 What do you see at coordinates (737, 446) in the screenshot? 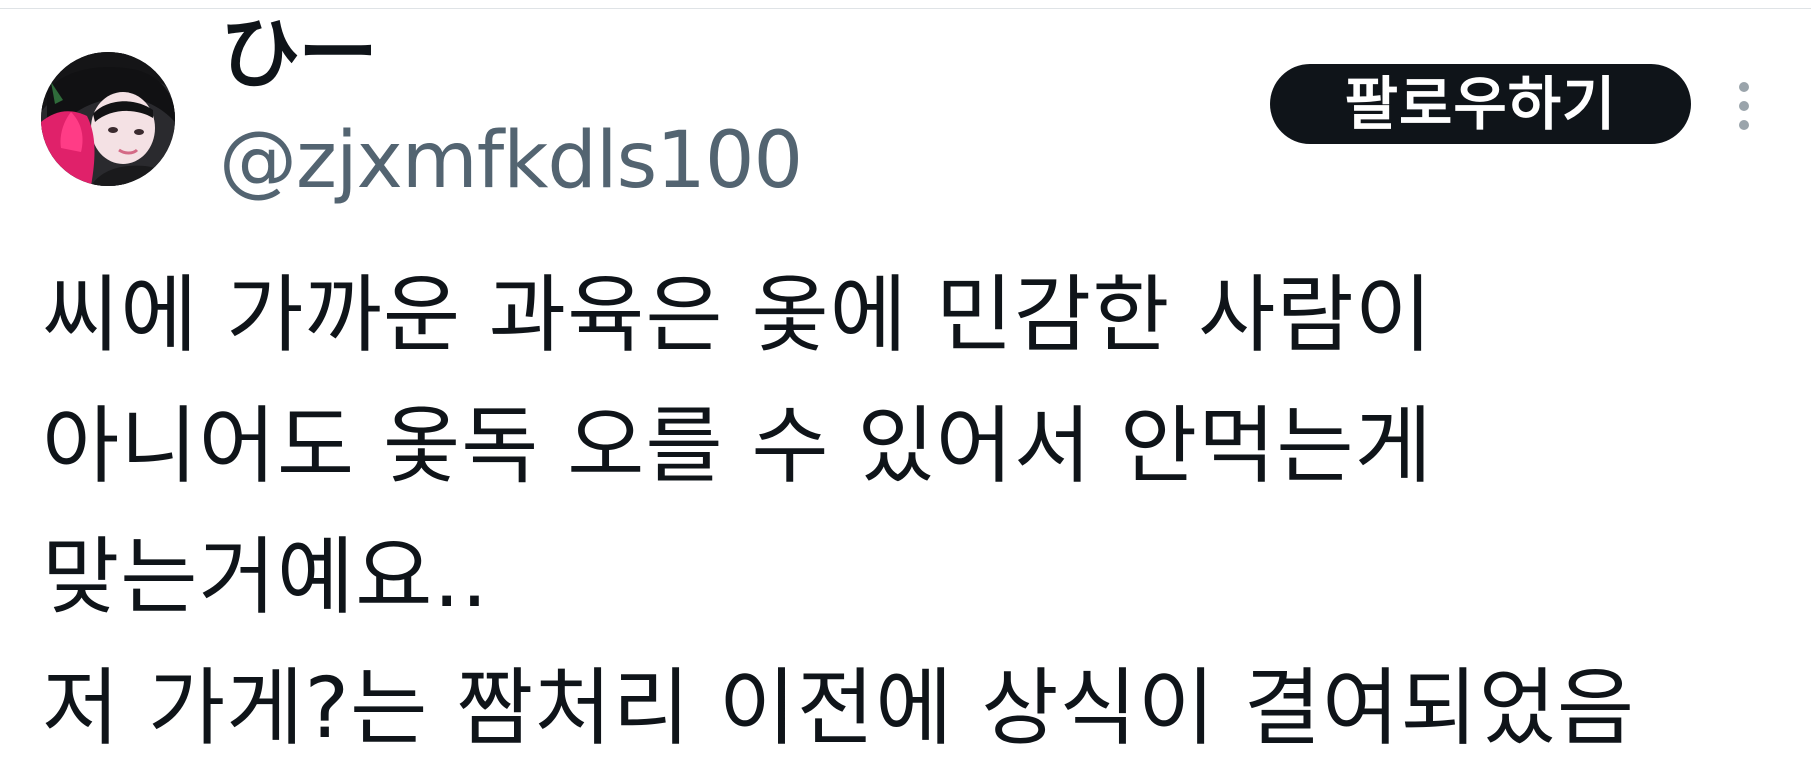
I see `tweet-text-line: 아니어도 옻독 오를 수 있어서 안먹는게` at bounding box center [737, 446].